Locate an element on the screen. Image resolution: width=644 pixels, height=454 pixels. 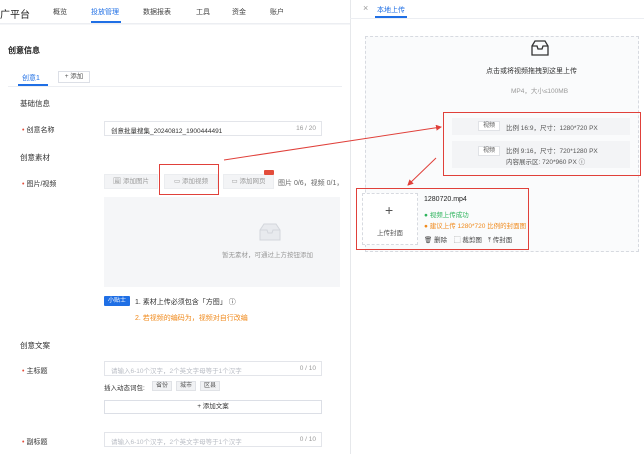
arrow-to-uploaded-file is located at coordinates (422, 171).